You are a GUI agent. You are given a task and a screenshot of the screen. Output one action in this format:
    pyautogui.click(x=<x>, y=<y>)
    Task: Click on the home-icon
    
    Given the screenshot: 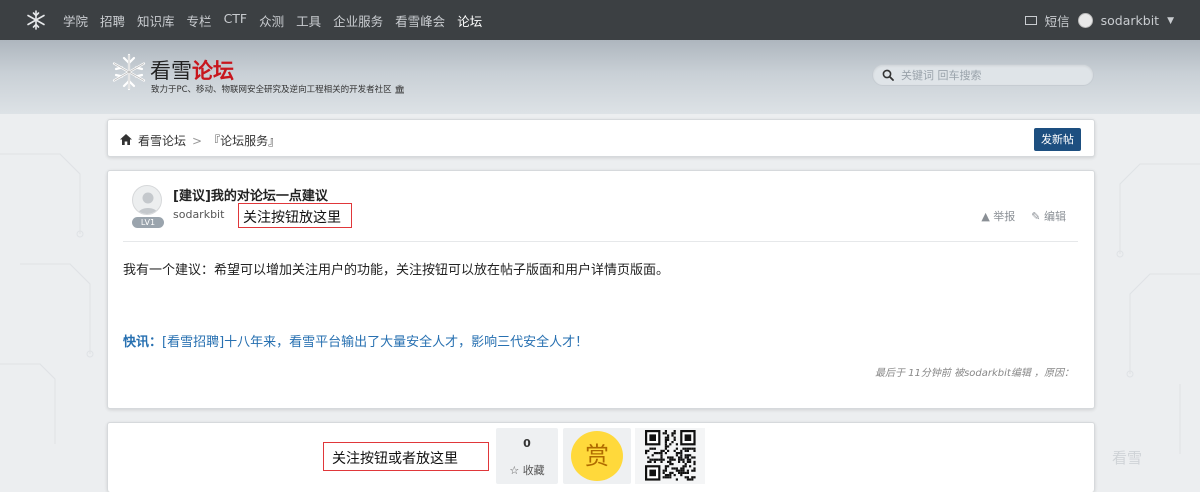 What is the action you would take?
    pyautogui.click(x=126, y=140)
    